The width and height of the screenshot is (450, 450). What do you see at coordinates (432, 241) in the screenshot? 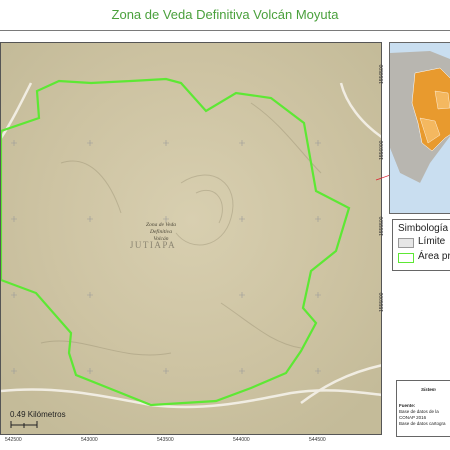
I see `legend-item-limit: Límite` at bounding box center [432, 241].